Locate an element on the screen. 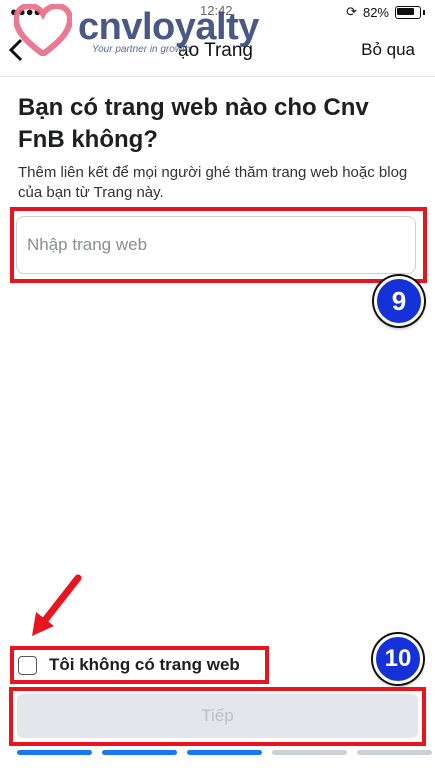  nav-divider is located at coordinates (217, 76).